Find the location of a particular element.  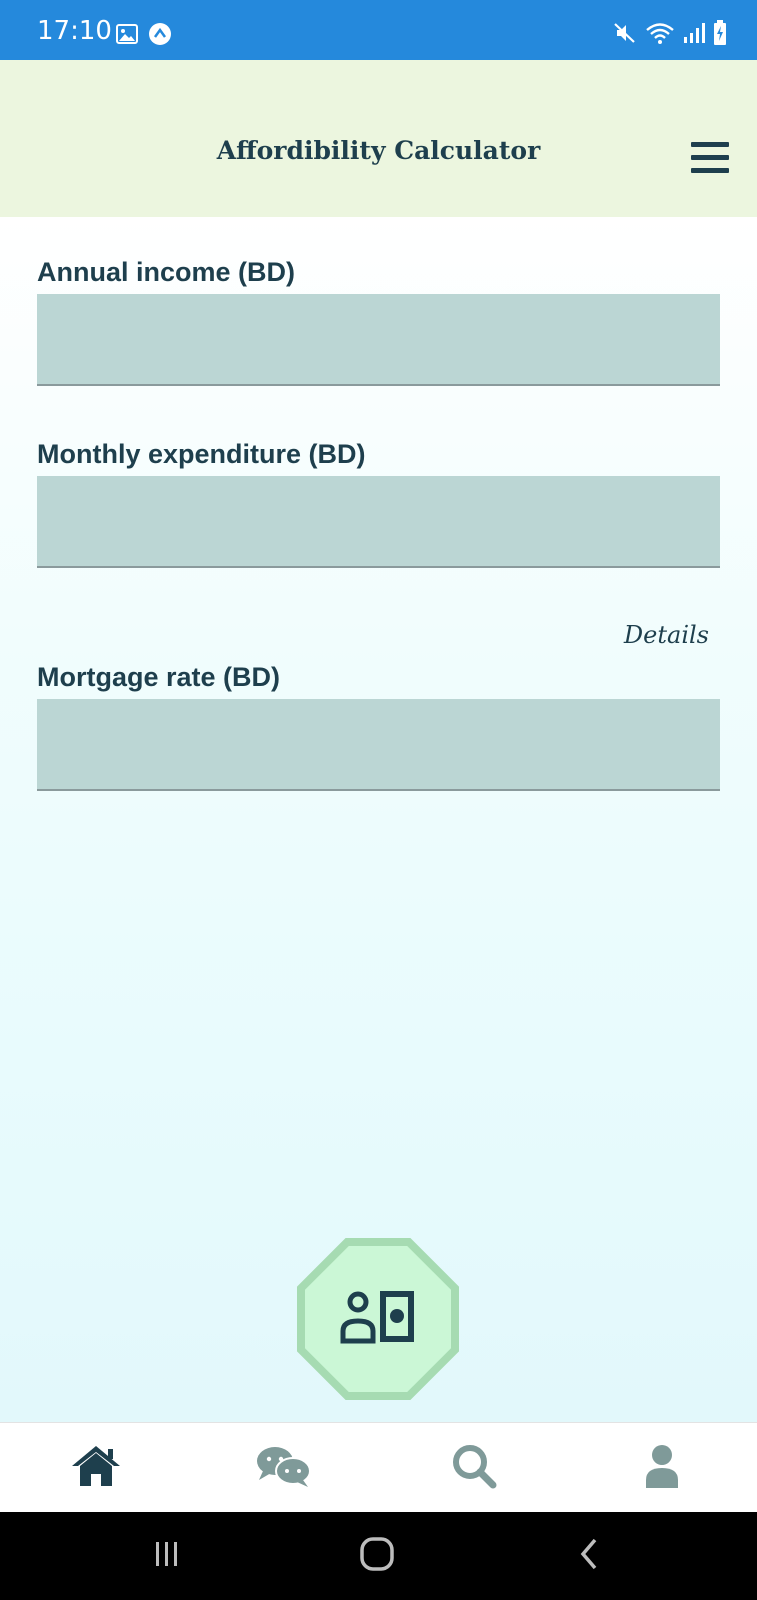

nav-profile is located at coordinates (662, 1468).